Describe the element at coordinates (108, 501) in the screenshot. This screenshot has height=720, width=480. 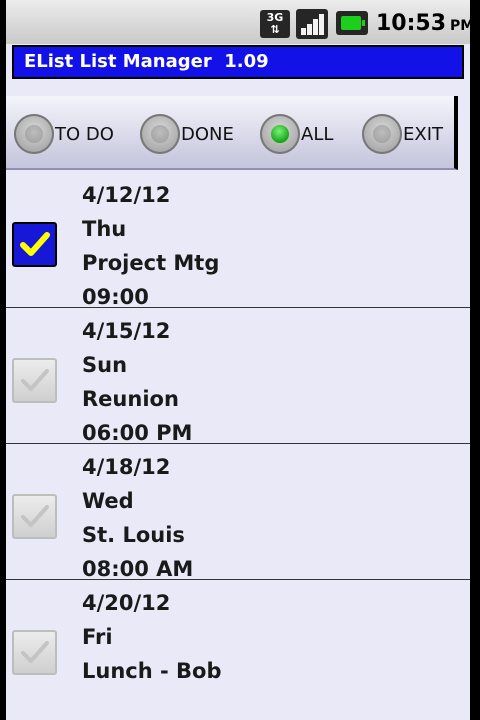
I see `item-day: Wed` at that location.